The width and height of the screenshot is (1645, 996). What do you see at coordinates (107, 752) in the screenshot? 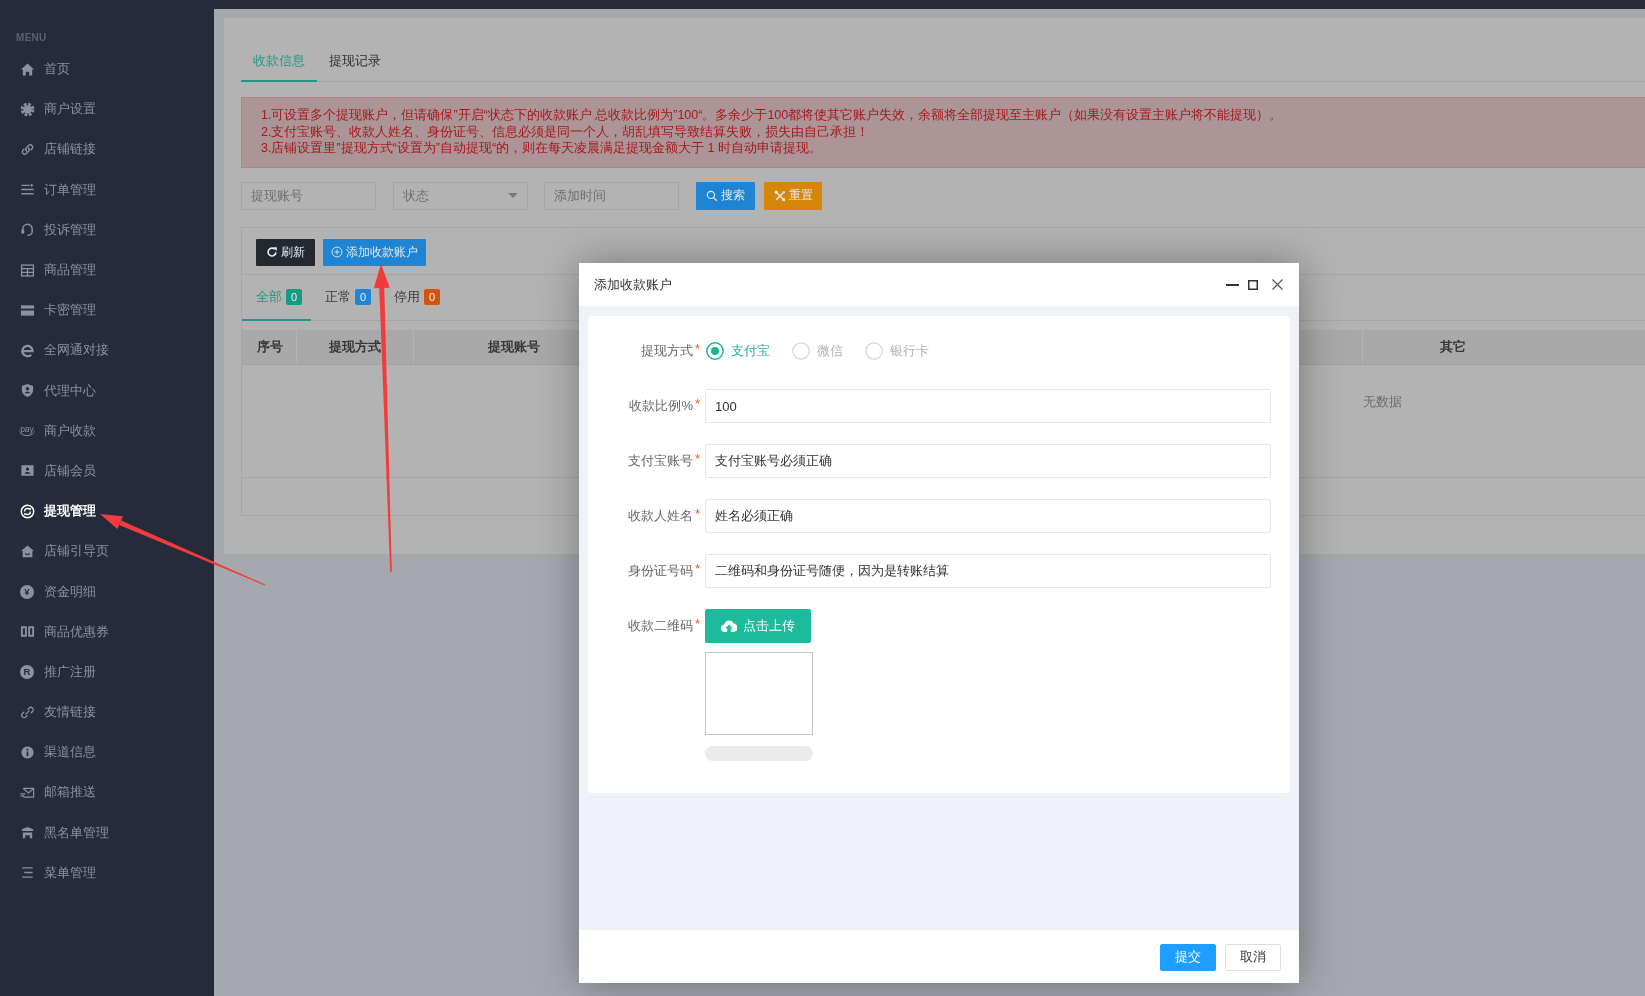
I see `sidebar-item: 渠道信息` at bounding box center [107, 752].